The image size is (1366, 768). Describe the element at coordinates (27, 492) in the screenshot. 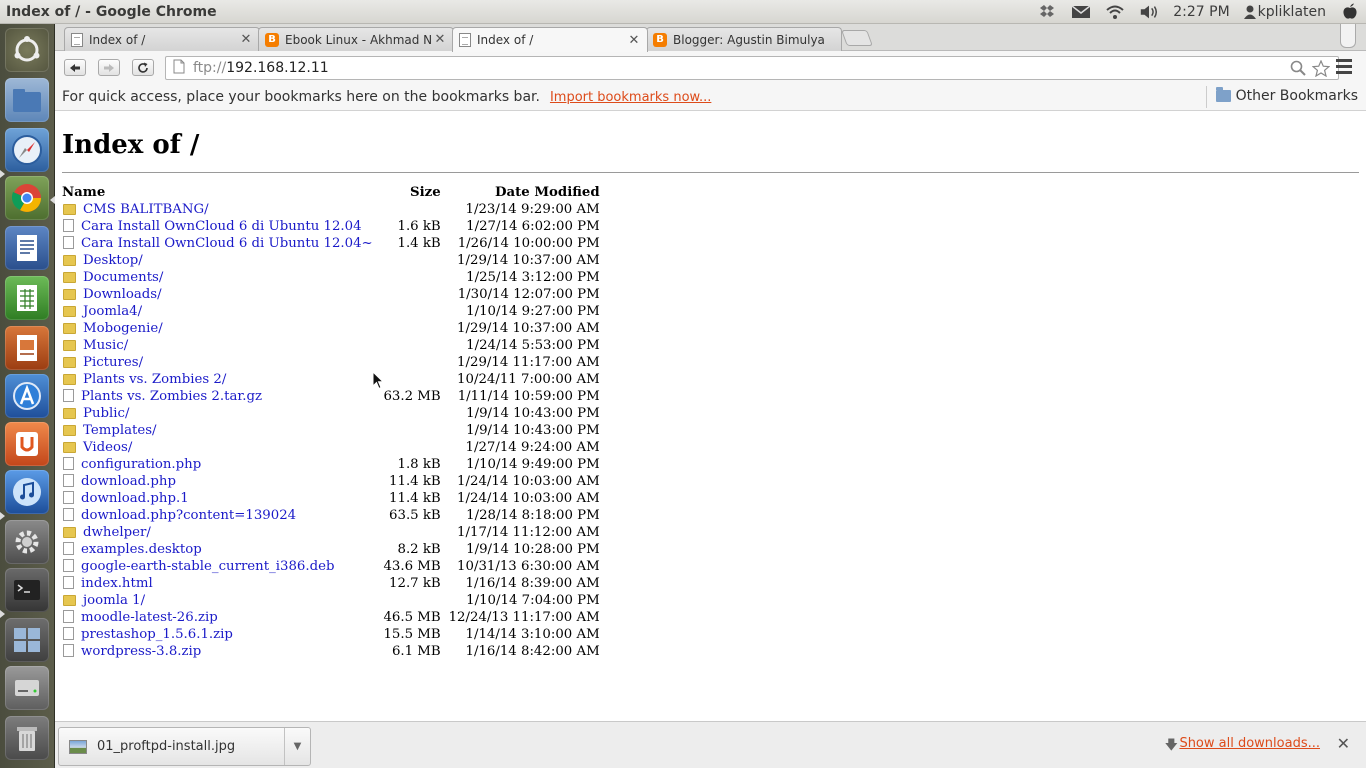

I see `launcher-itunes` at that location.